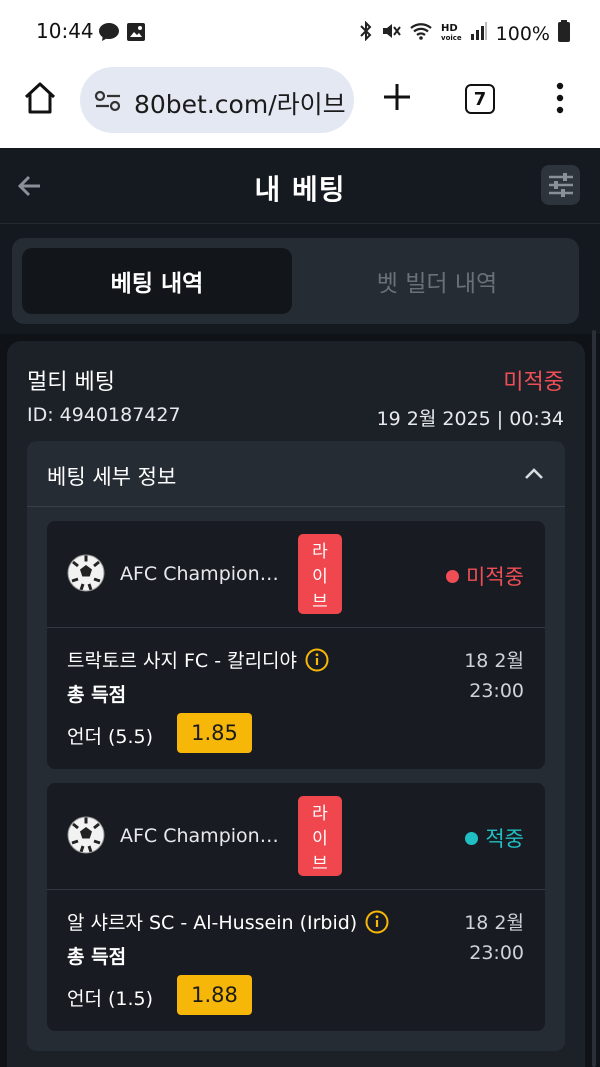 Image resolution: width=600 pixels, height=1067 pixels. I want to click on plus-icon, so click(397, 97).